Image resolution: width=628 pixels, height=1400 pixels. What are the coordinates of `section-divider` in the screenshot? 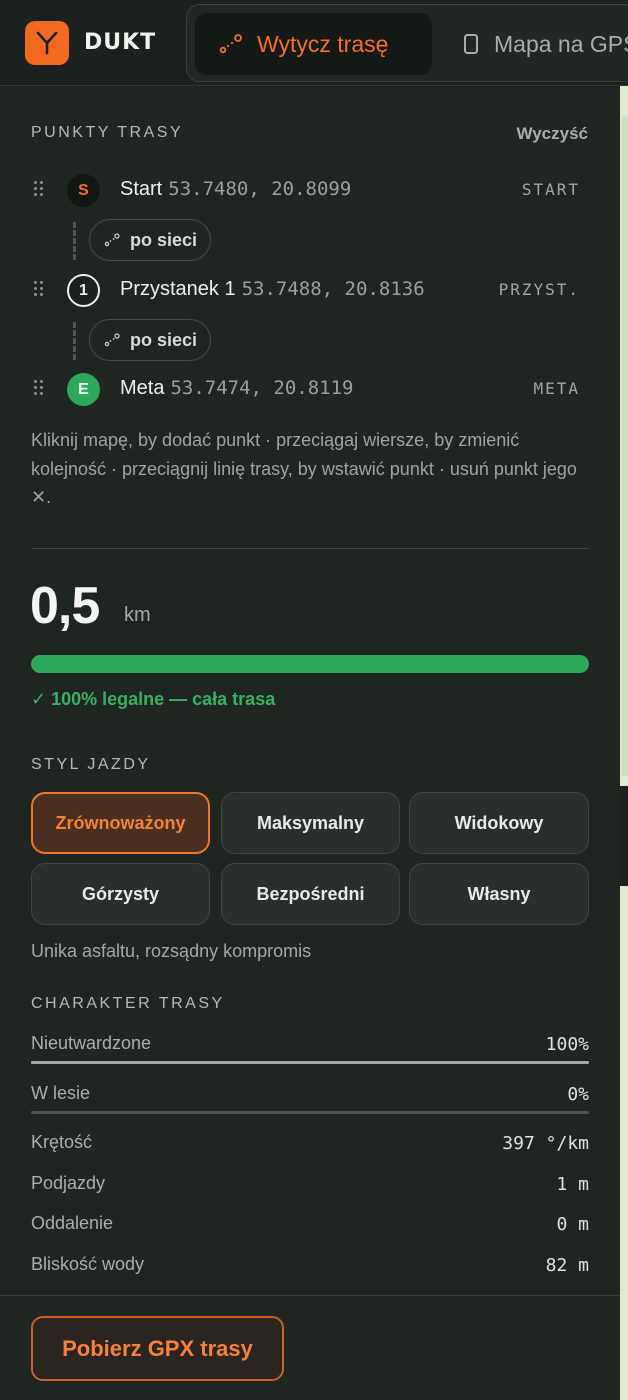 It's located at (310, 548).